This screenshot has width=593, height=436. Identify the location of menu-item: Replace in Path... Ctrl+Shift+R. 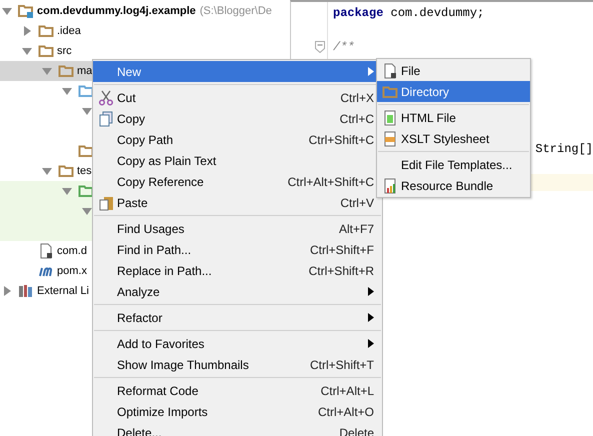
(237, 270).